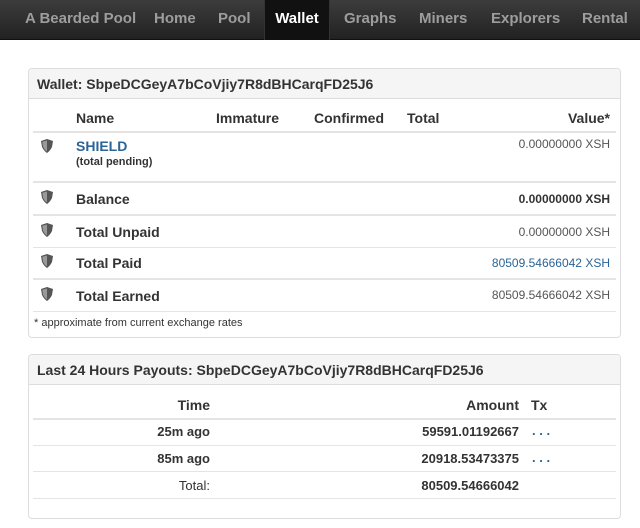 This screenshot has width=640, height=528. What do you see at coordinates (95, 118) in the screenshot?
I see `col-name: Name` at bounding box center [95, 118].